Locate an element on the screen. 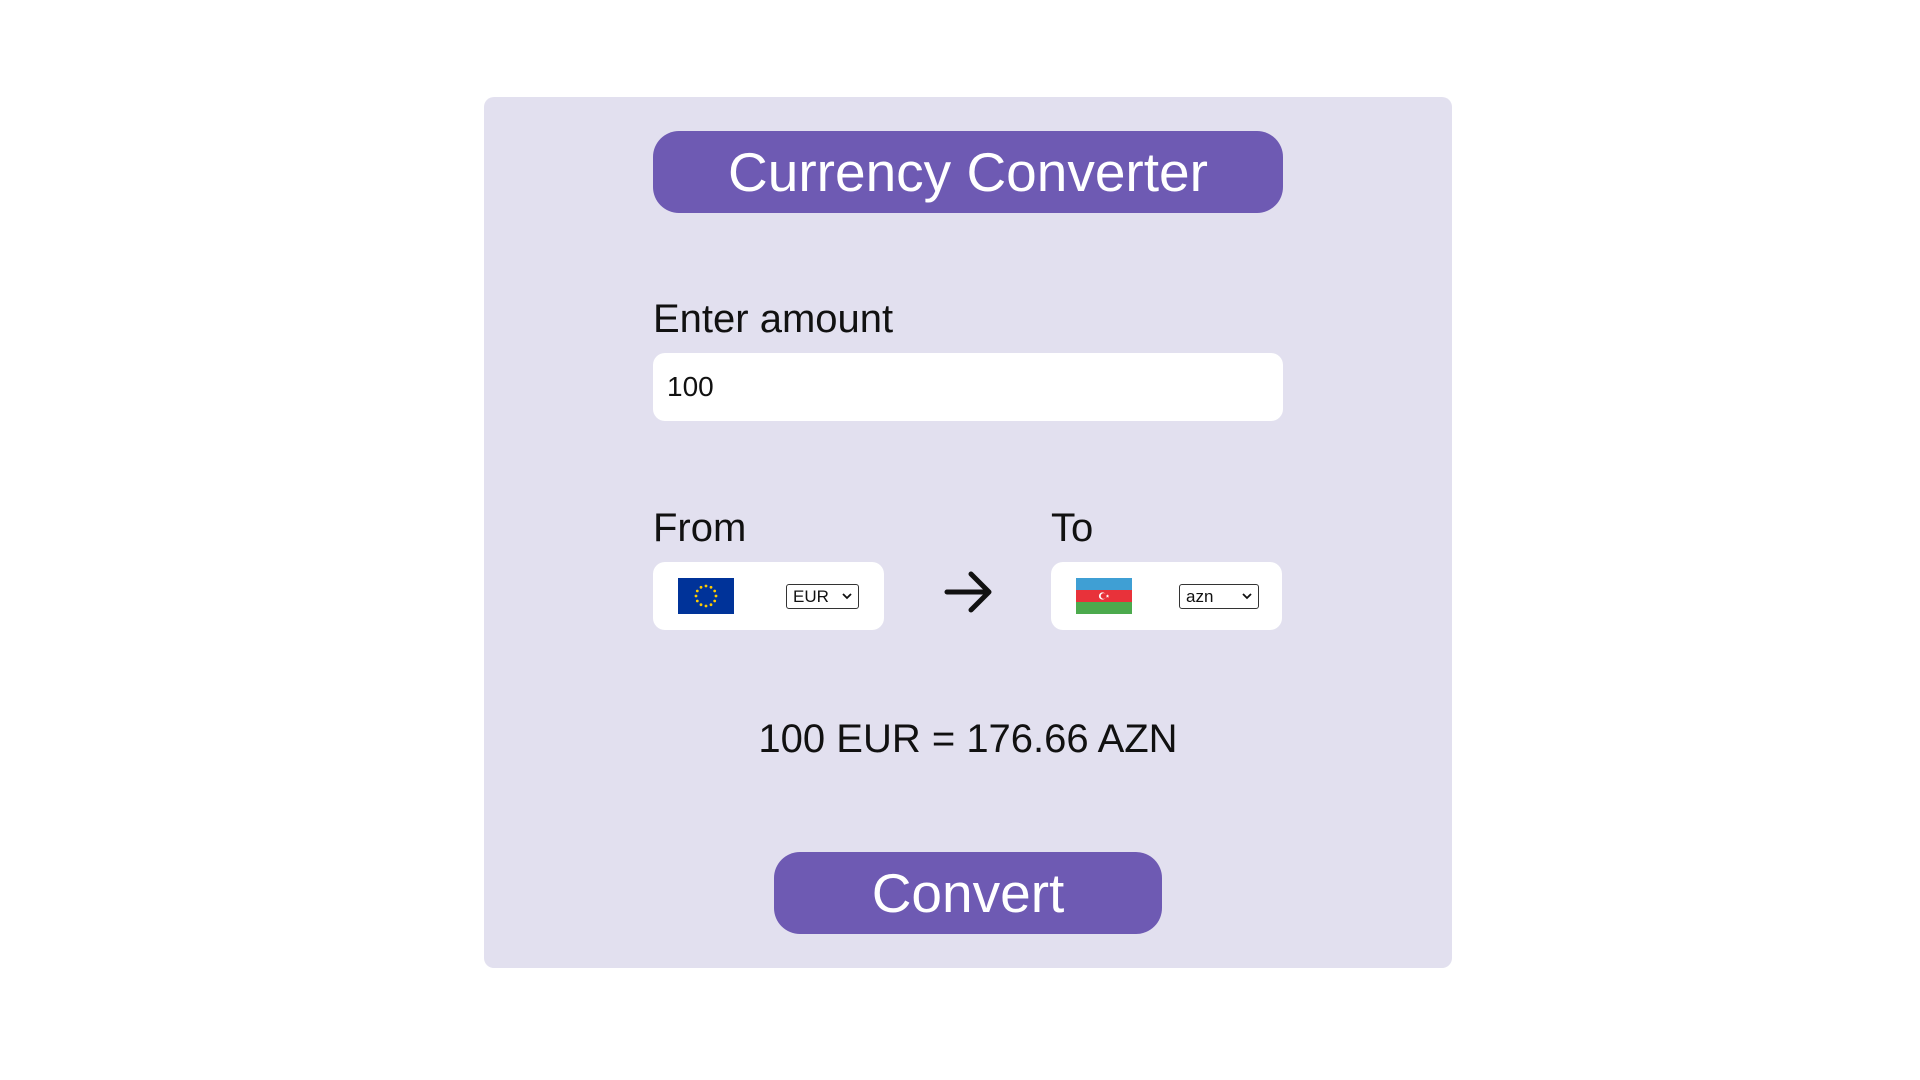 The width and height of the screenshot is (1920, 1080). amount-label: Enter amount is located at coordinates (773, 319).